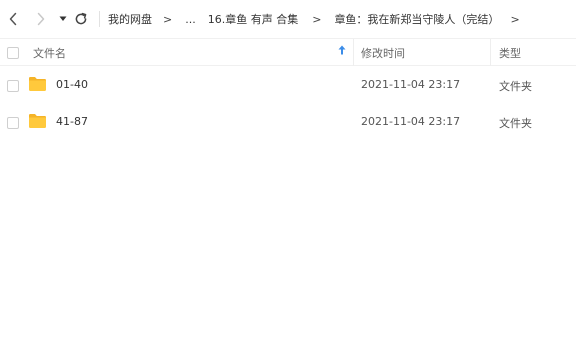 The height and width of the screenshot is (356, 576). I want to click on caret-down-icon, so click(63, 18).